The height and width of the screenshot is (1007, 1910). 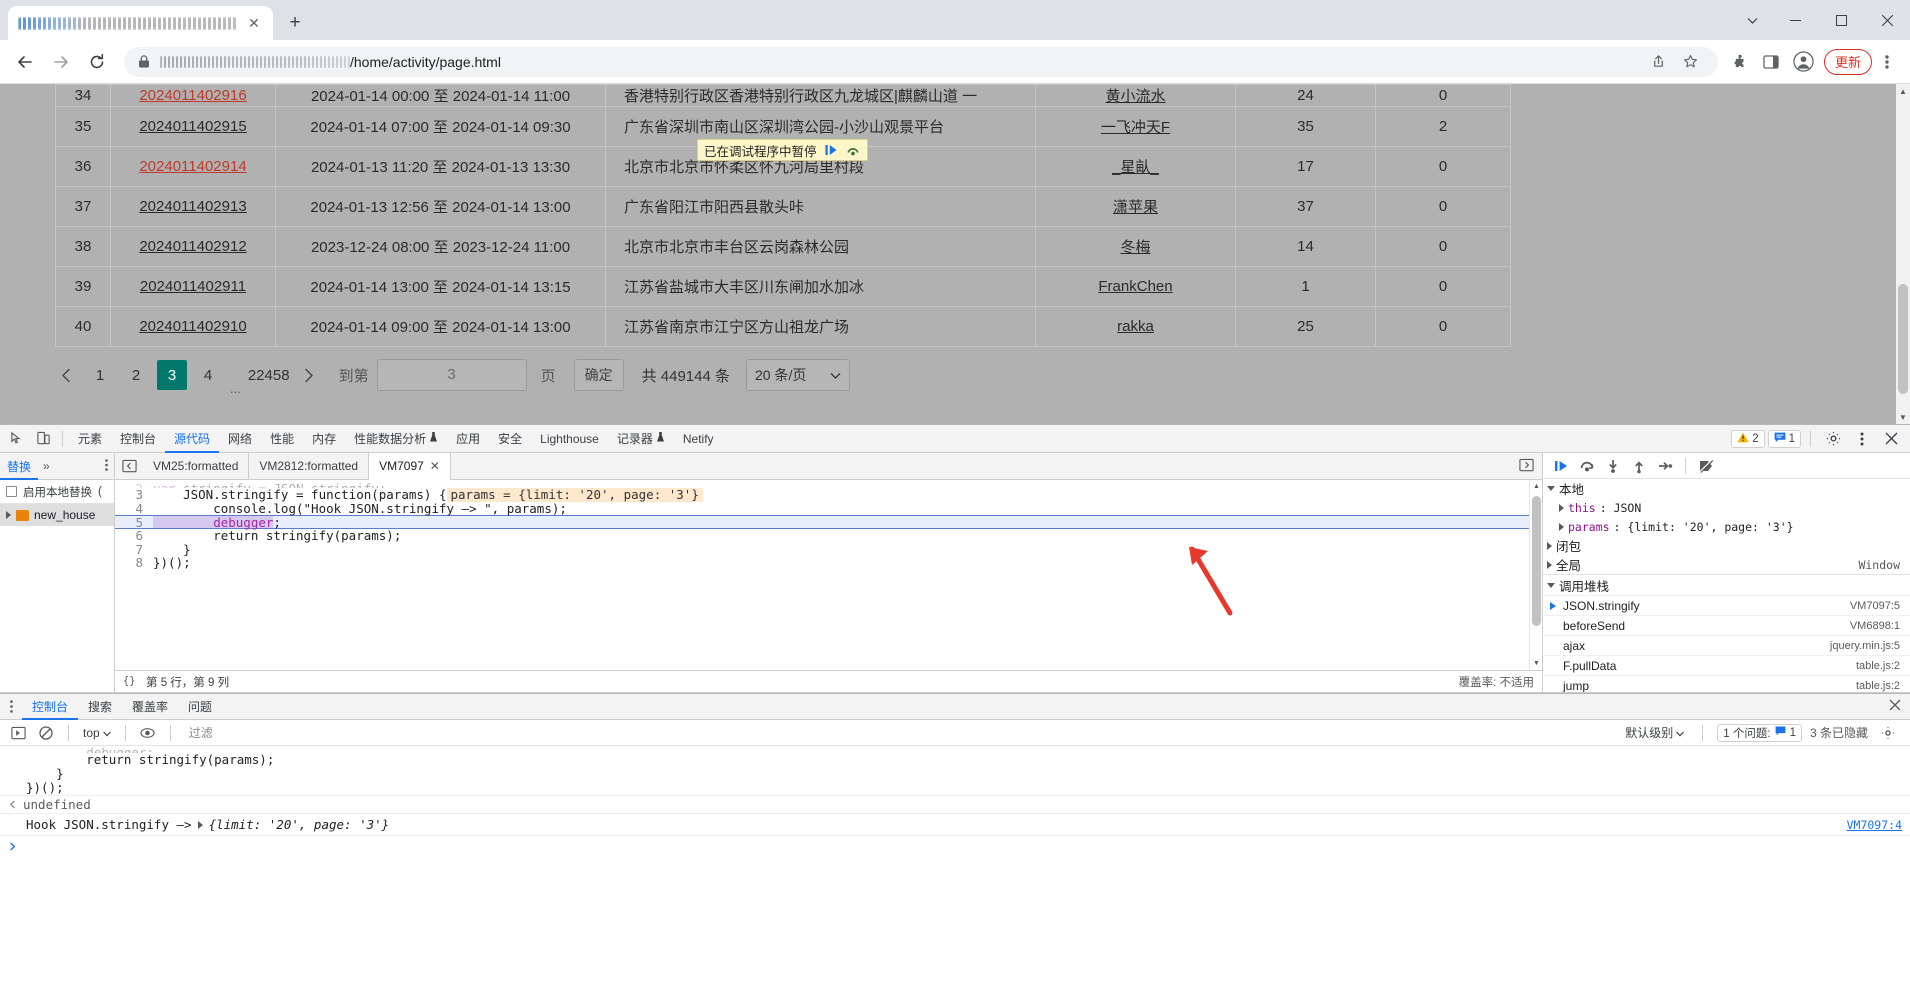 What do you see at coordinates (309, 466) in the screenshot?
I see `file-tab-vm2812: VM2812:formatted` at bounding box center [309, 466].